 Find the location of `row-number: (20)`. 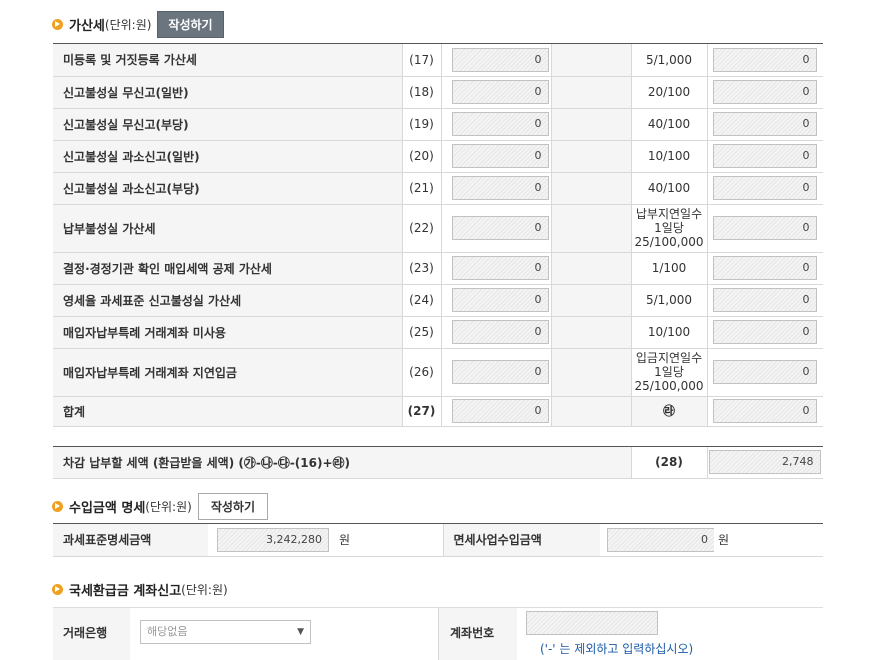

row-number: (20) is located at coordinates (421, 156).